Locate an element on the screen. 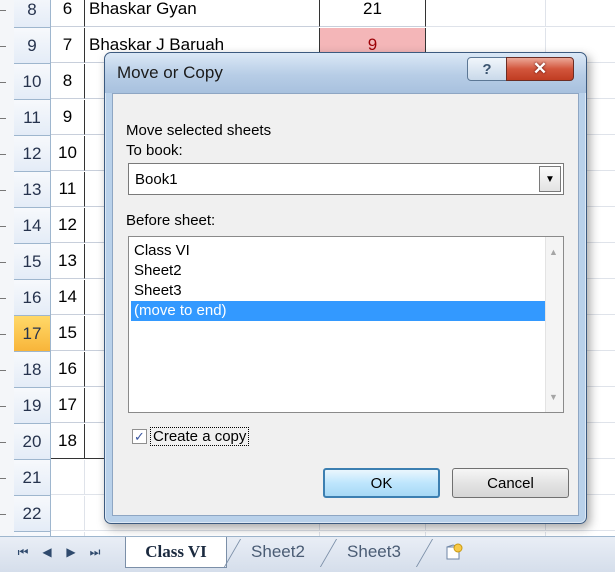  scroll-up-icon: ▲ is located at coordinates (553, 252).